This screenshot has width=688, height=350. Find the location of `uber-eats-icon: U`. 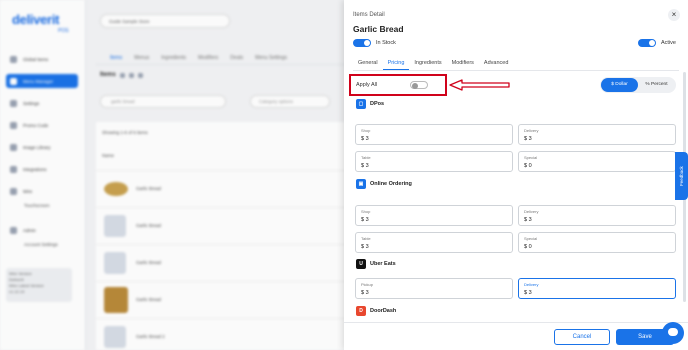

uber-eats-icon: U is located at coordinates (361, 264).